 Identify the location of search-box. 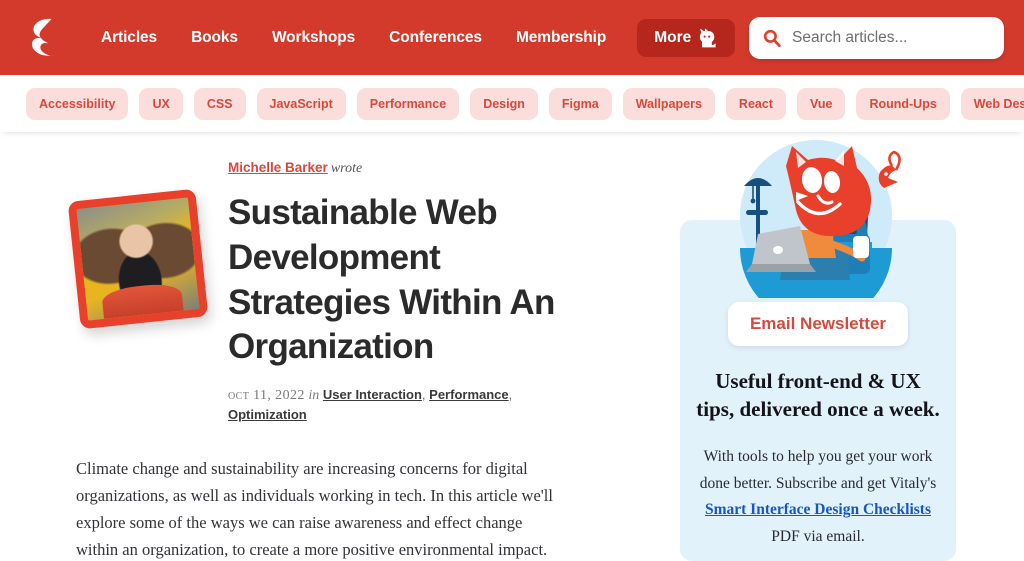
(876, 37).